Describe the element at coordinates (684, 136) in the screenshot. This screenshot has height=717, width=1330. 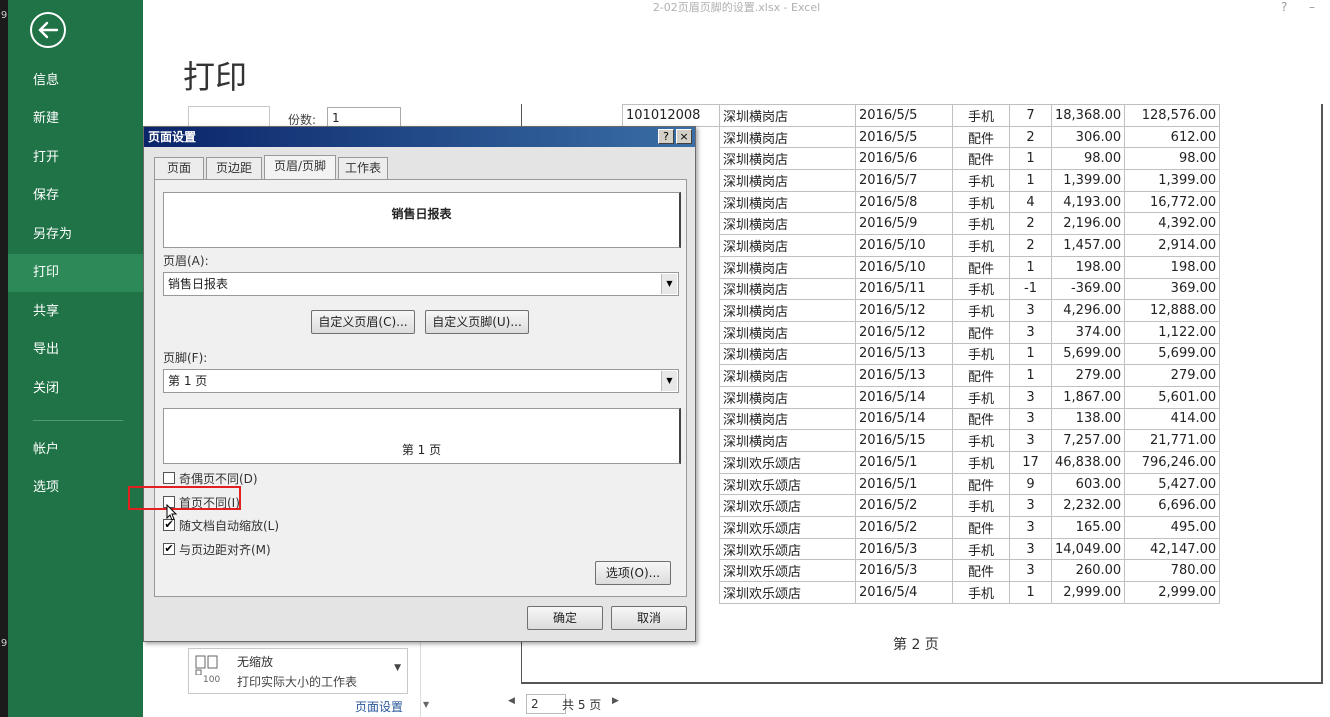
I see `dialog-close-button: ×` at that location.